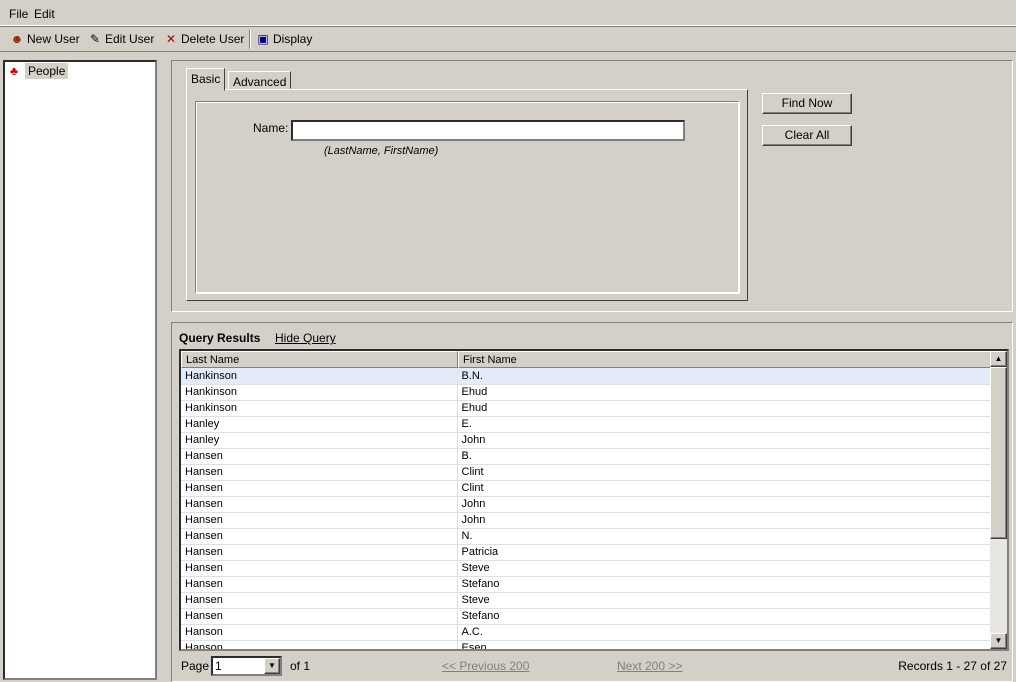 This screenshot has height=682, width=1016. What do you see at coordinates (998, 359) in the screenshot?
I see `scroll-up-button: ▲` at bounding box center [998, 359].